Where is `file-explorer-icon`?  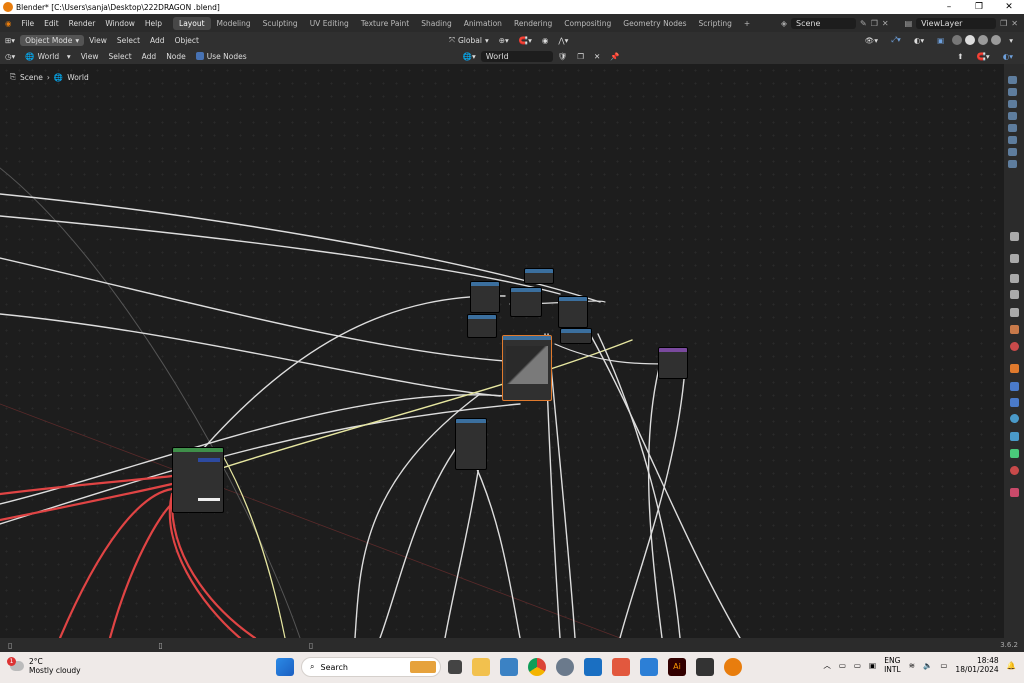 file-explorer-icon is located at coordinates (481, 667).